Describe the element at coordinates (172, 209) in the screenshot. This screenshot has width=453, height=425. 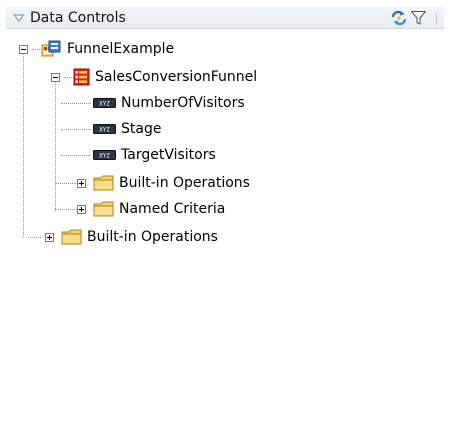
I see `tree-node-label: Named Criteria` at that location.